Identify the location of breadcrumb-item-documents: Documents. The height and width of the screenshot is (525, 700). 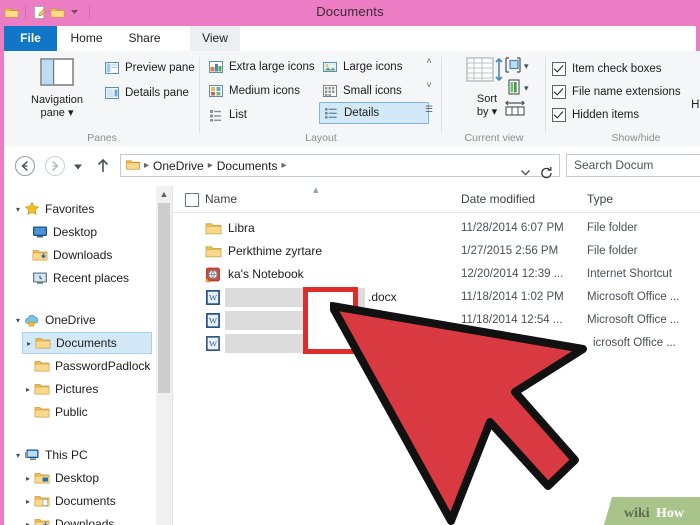
(247, 166).